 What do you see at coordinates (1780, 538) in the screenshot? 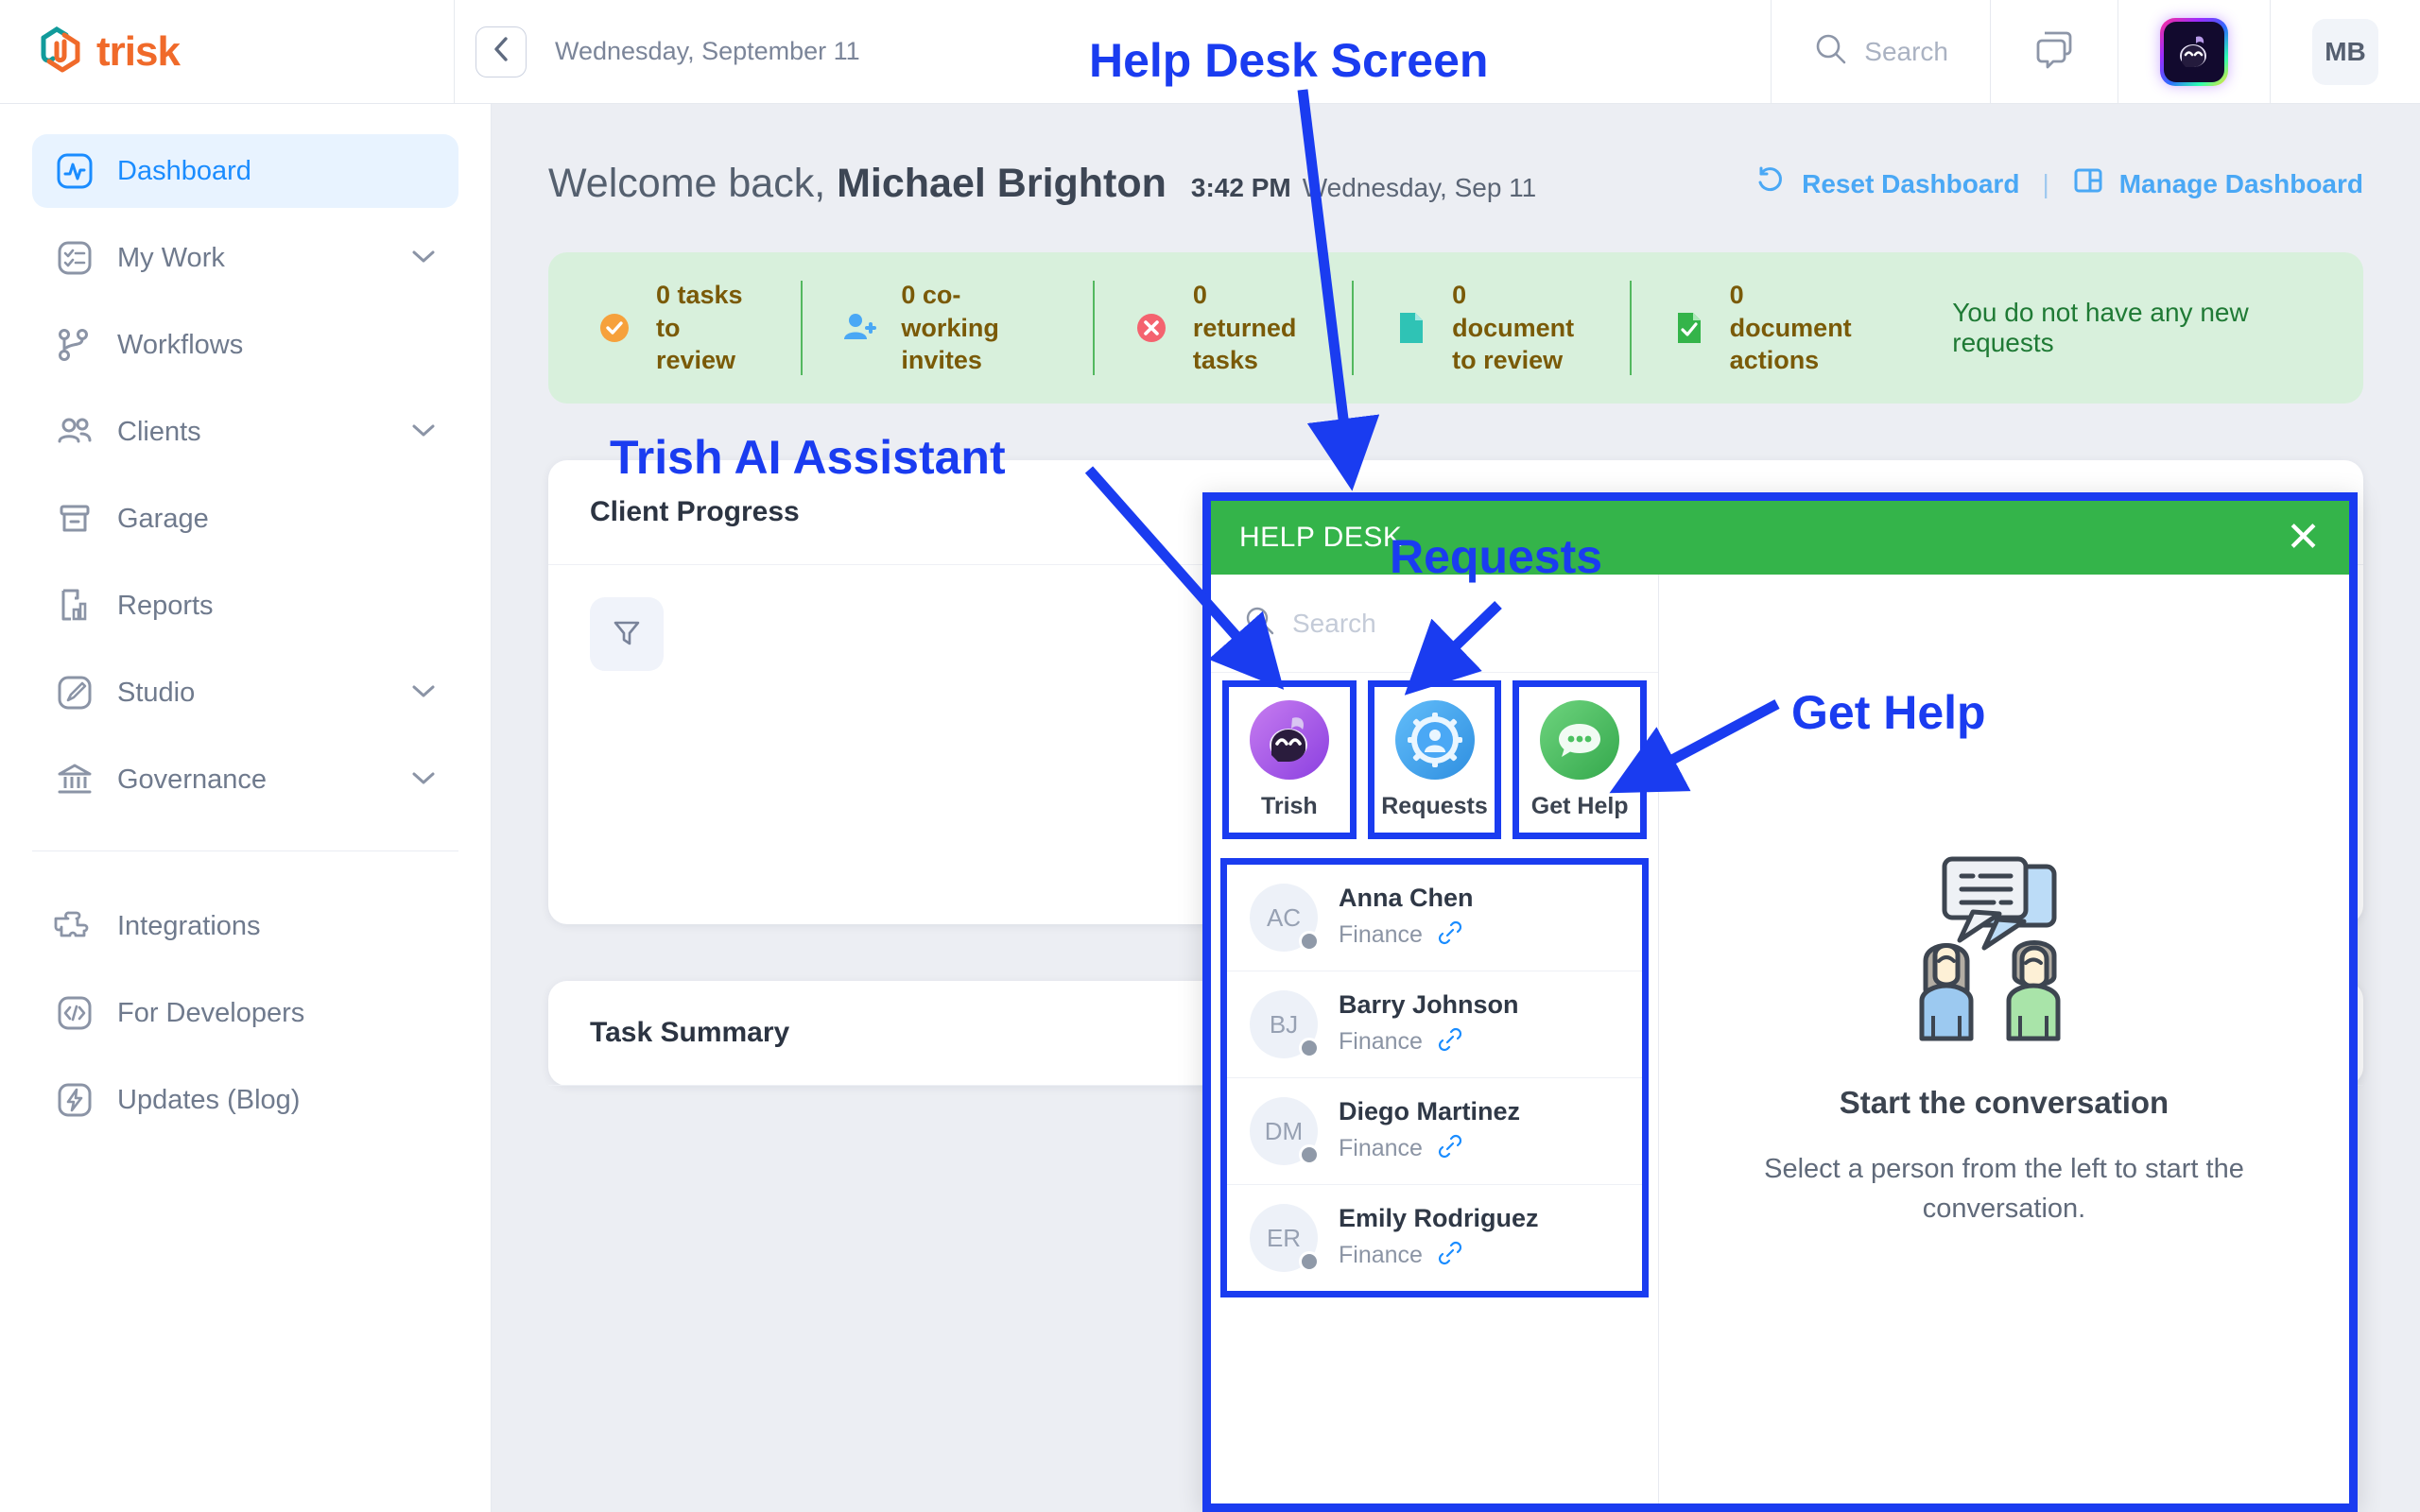
I see `help-desk-header: HELP DESK ✕` at bounding box center [1780, 538].